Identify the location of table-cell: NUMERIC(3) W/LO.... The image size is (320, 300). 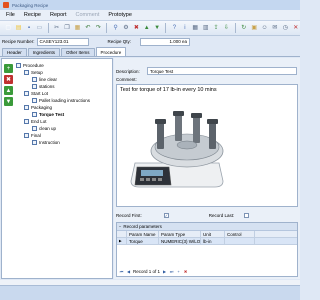
(180, 241).